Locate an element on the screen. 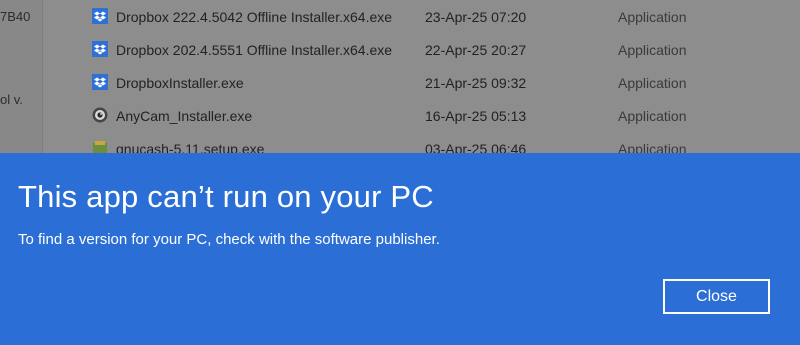 The image size is (800, 345). file-name: DropboxInstaller.exe is located at coordinates (180, 83).